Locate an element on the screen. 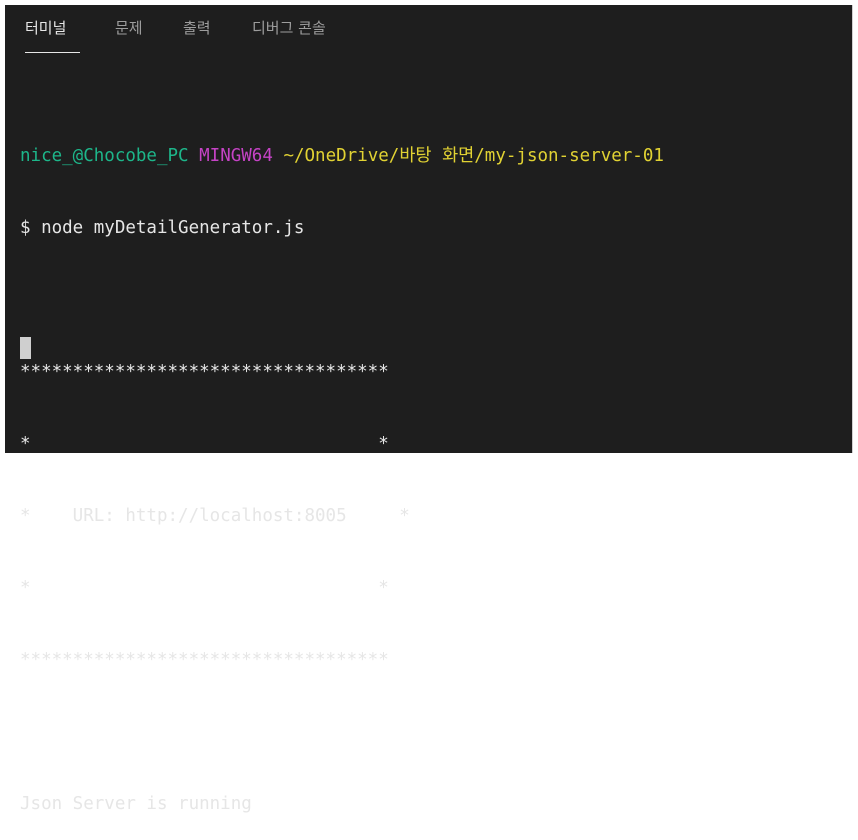  tab-debug-console: 디버그 콘솔 is located at coordinates (289, 36).